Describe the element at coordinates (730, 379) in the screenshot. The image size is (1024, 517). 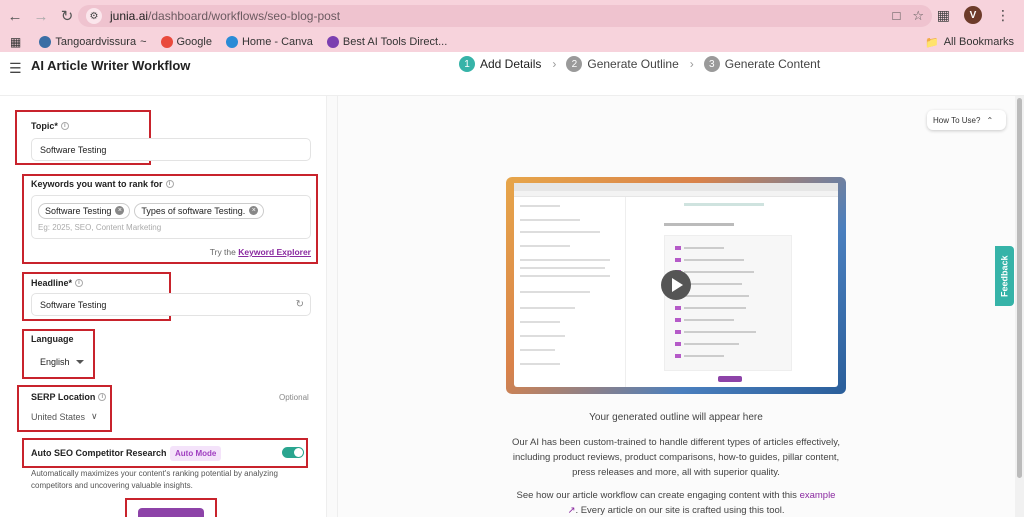
I see `video-cta-button` at that location.